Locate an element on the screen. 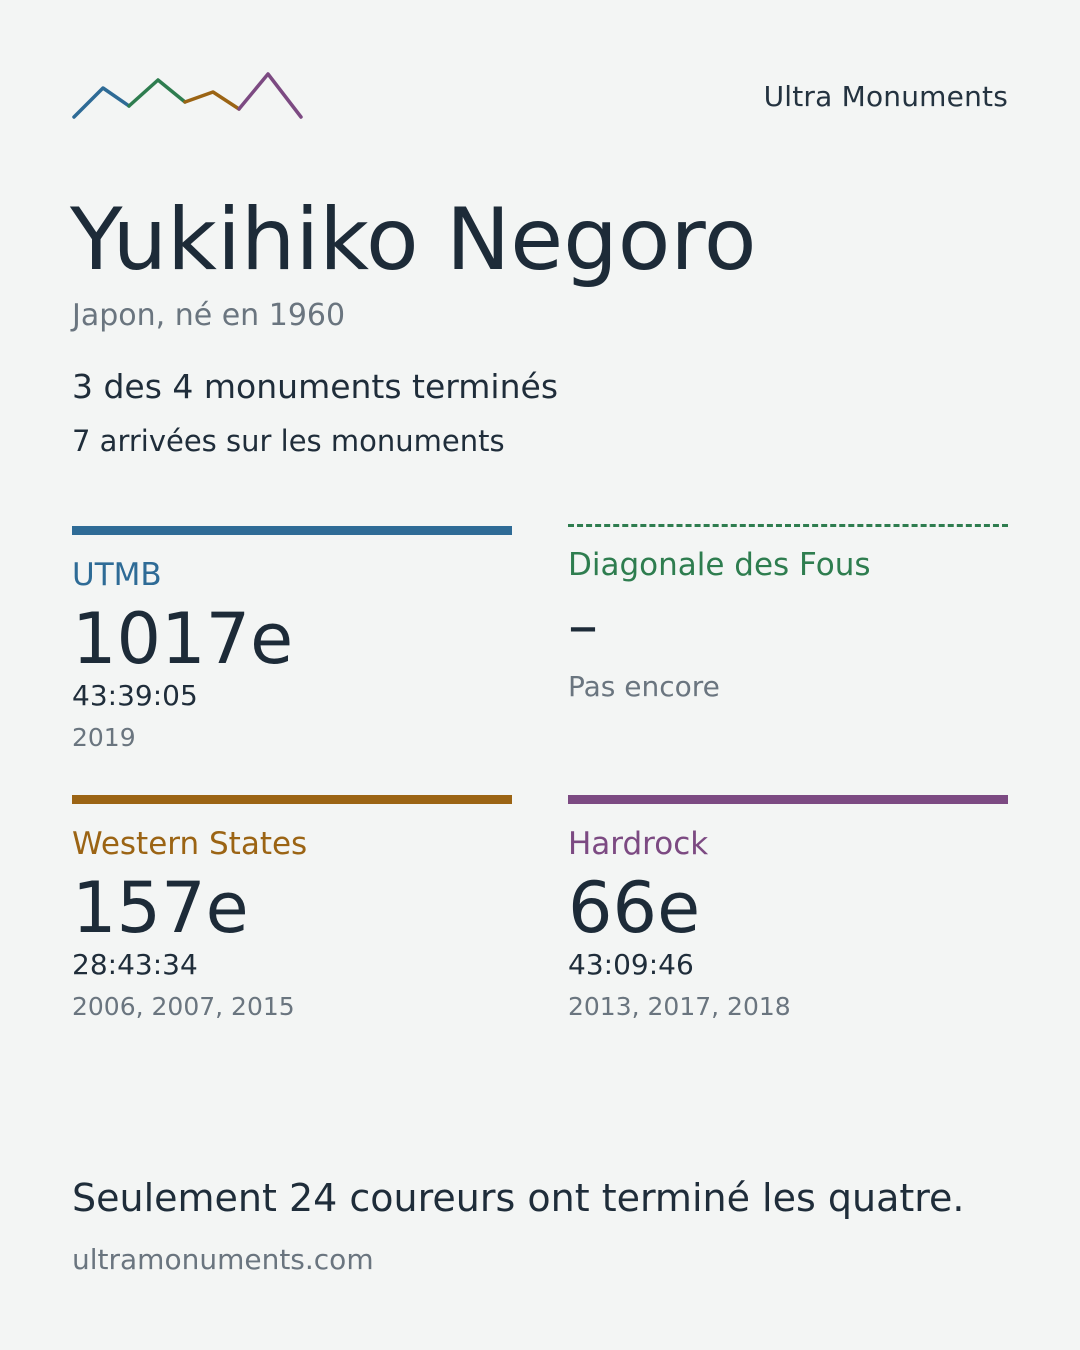 Image resolution: width=1080 pixels, height=1350 pixels. race-time: 43:39:05 is located at coordinates (135, 695).